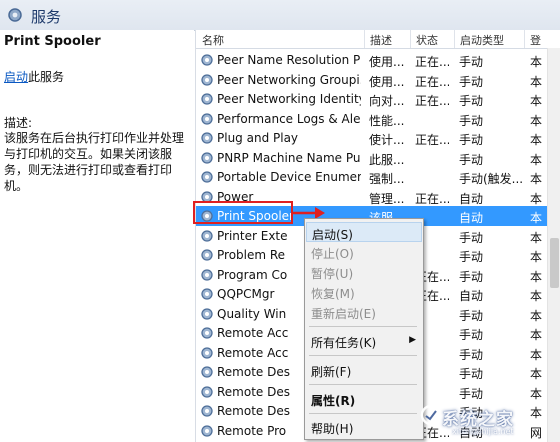  Describe the element at coordinates (431, 415) in the screenshot. I see `watermark-logo-icon` at that location.